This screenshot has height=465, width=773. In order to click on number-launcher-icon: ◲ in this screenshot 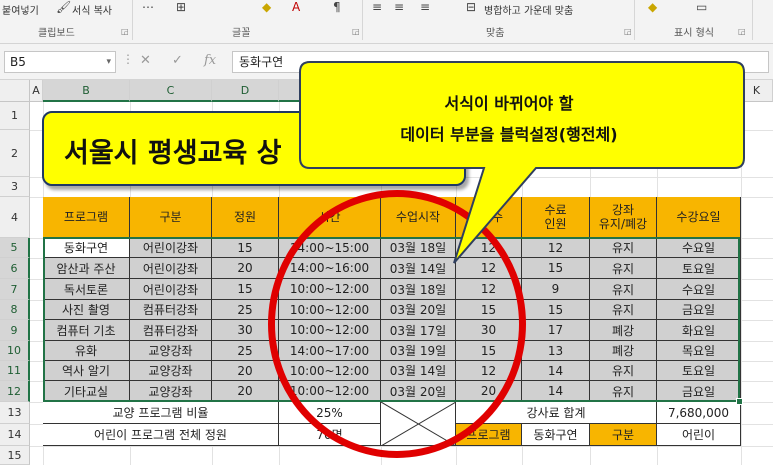, I will do `click(742, 31)`.